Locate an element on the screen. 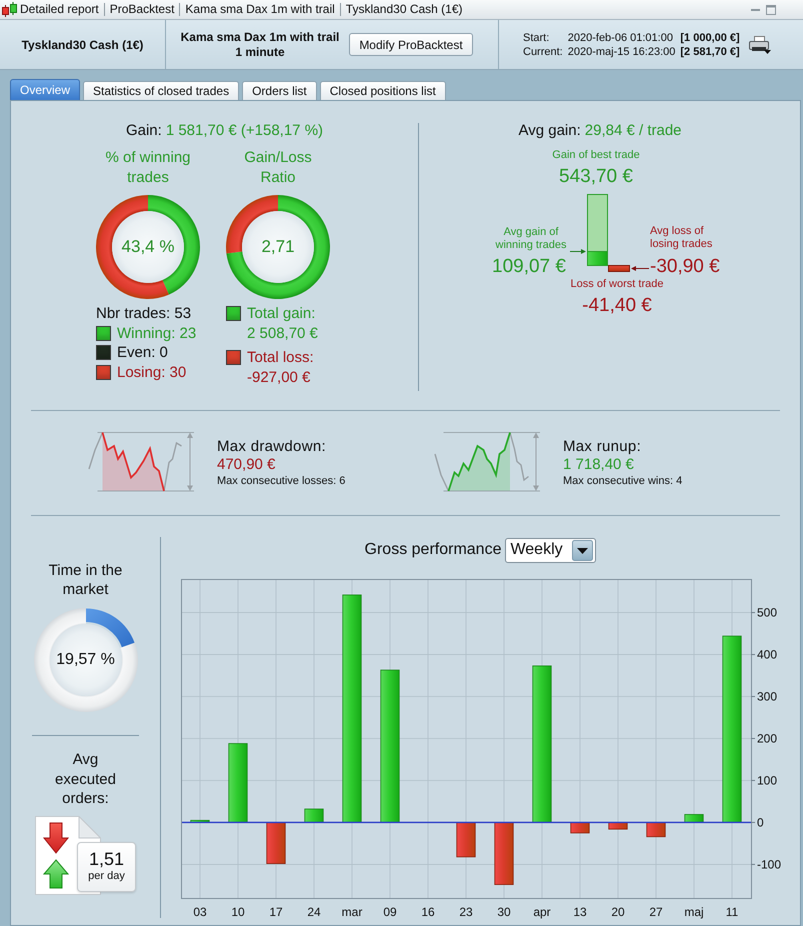 This screenshot has height=926, width=803. legend-label: Total loss: is located at coordinates (280, 358).